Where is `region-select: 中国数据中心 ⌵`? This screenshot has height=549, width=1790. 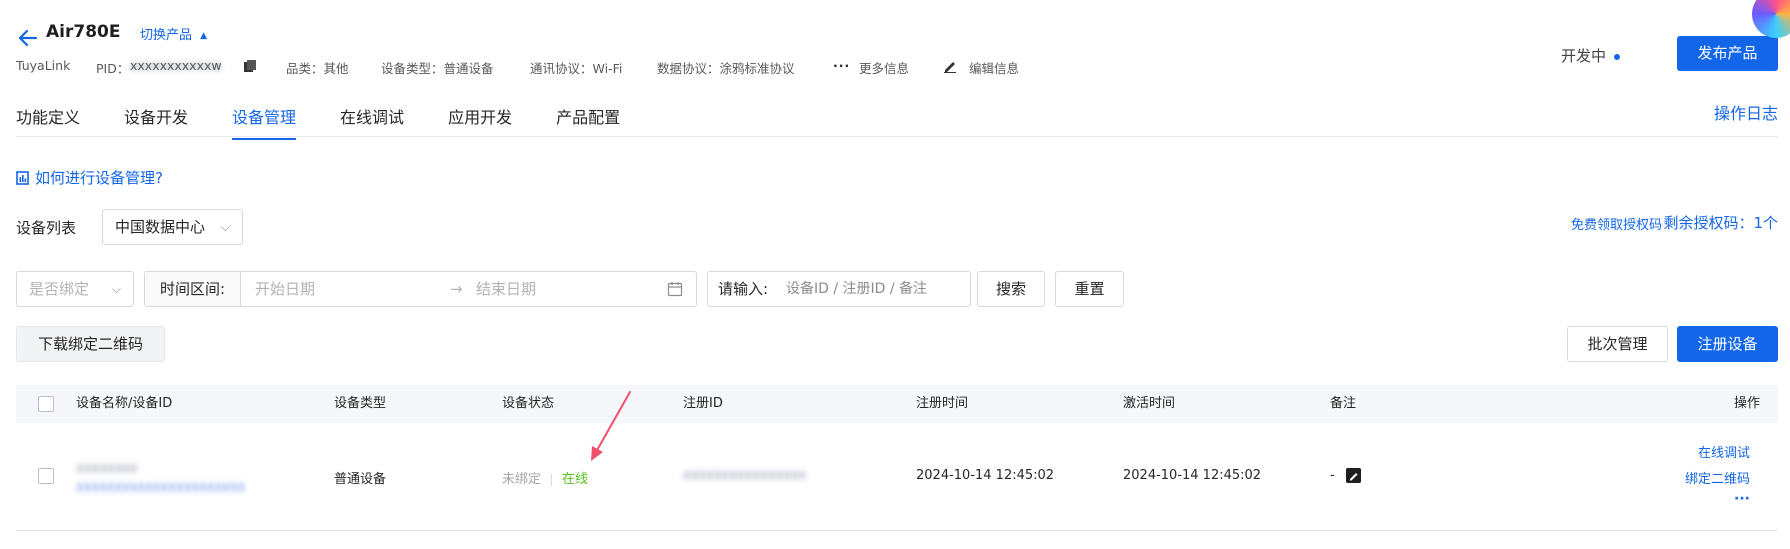 region-select: 中国数据中心 ⌵ is located at coordinates (172, 227).